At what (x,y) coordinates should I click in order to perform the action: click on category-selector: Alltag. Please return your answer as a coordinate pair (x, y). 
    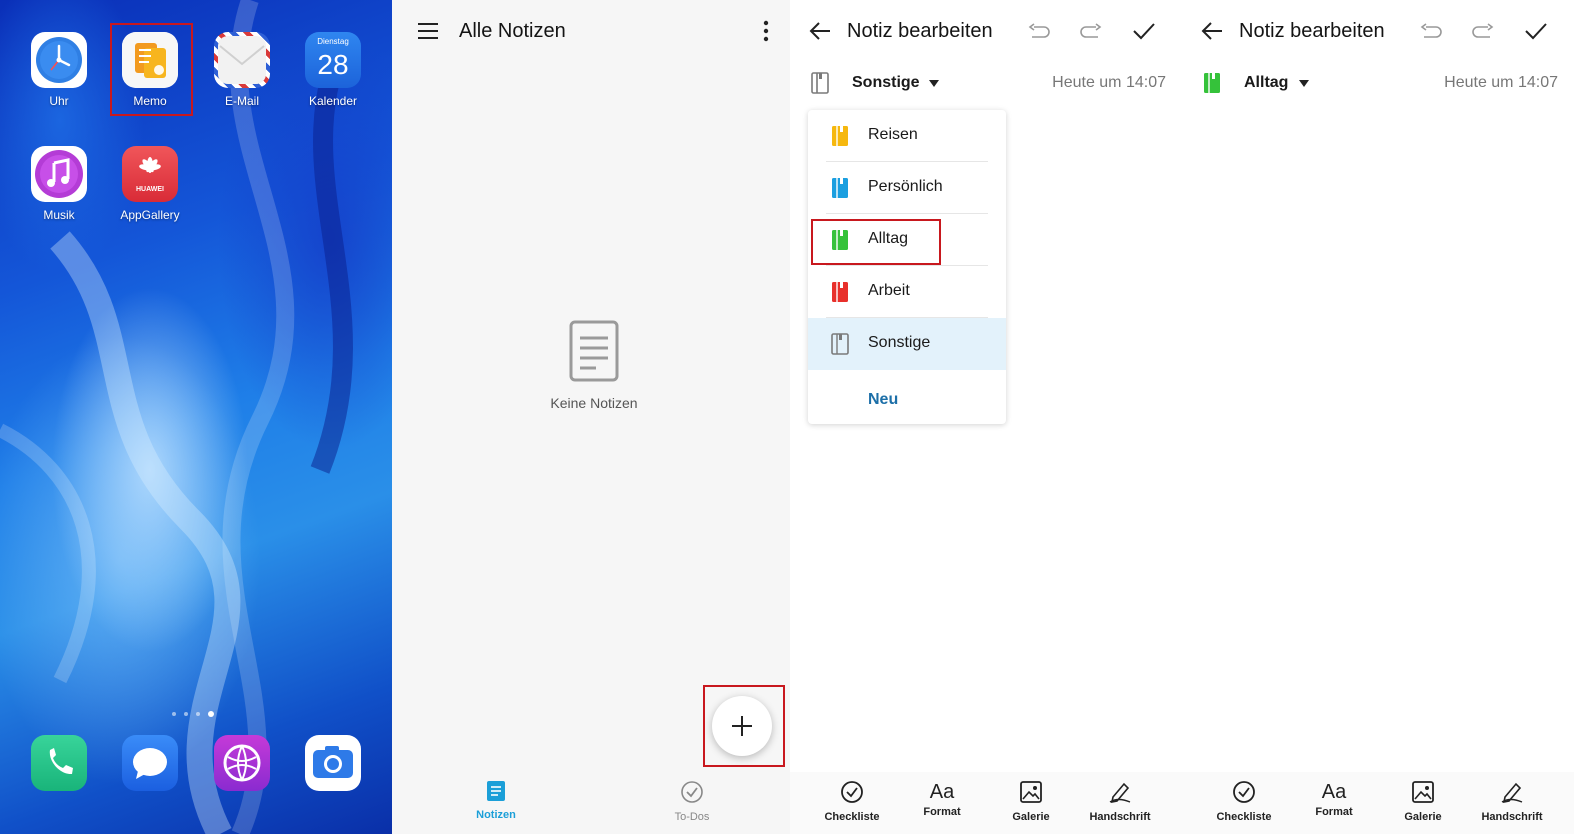
    Looking at the image, I should click on (1266, 83).